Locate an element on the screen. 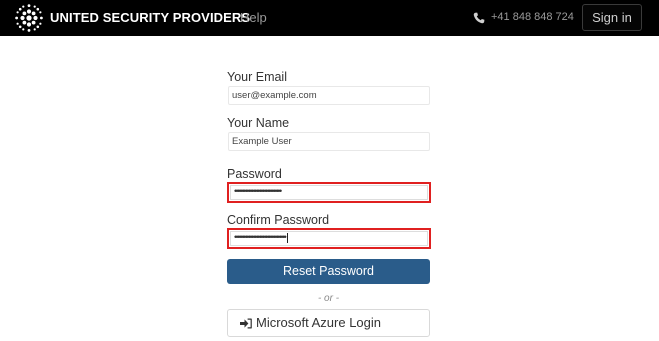 The image size is (659, 341). reset-password-button: Reset Password is located at coordinates (328, 271).